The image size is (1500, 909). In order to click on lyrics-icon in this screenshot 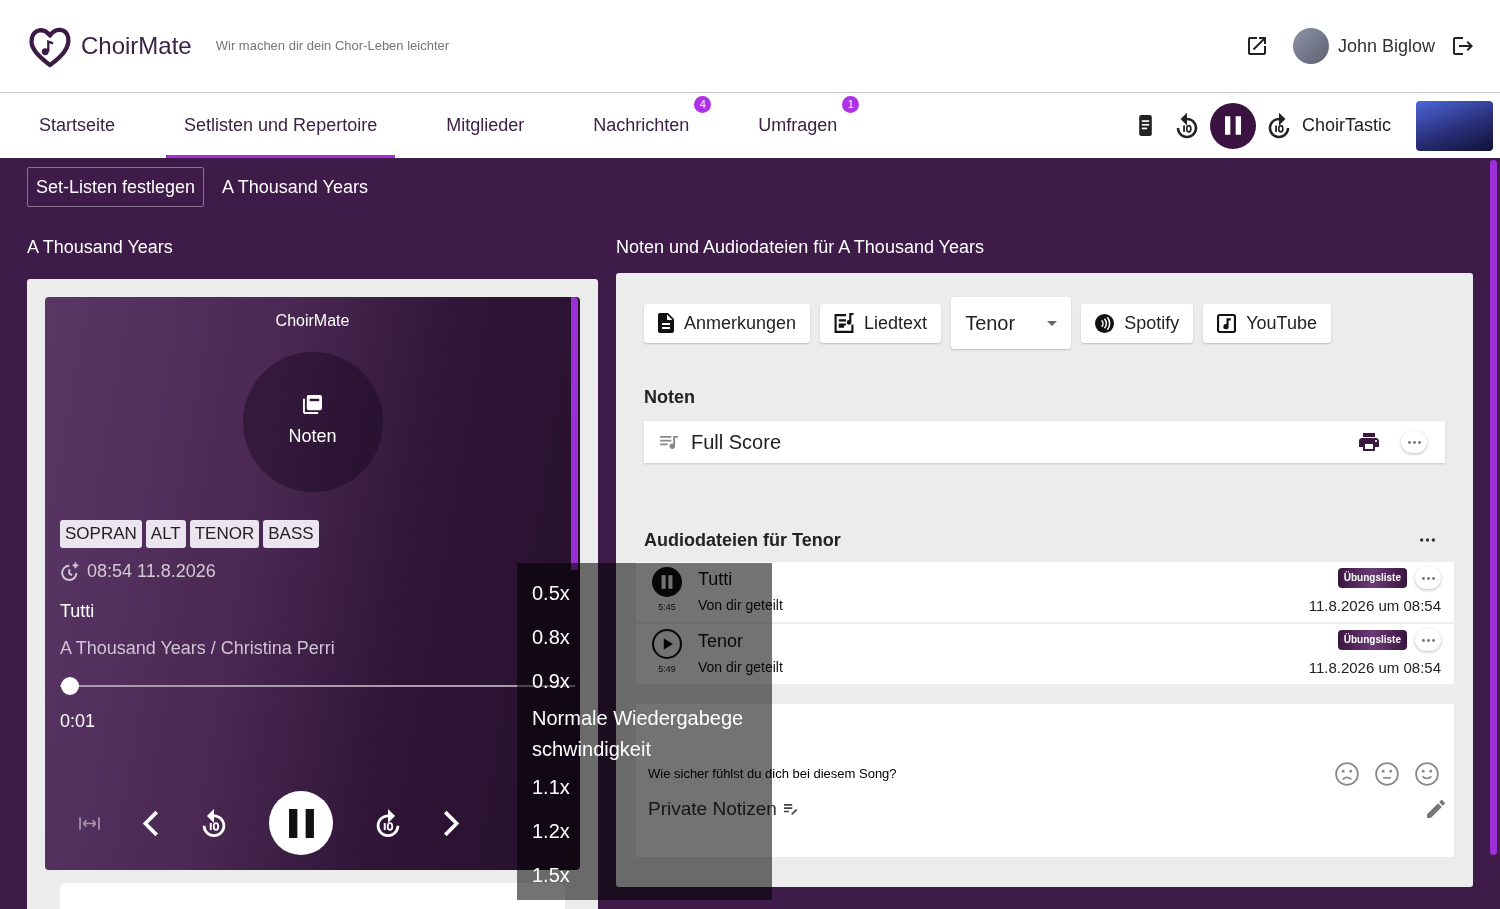, I will do `click(844, 323)`.